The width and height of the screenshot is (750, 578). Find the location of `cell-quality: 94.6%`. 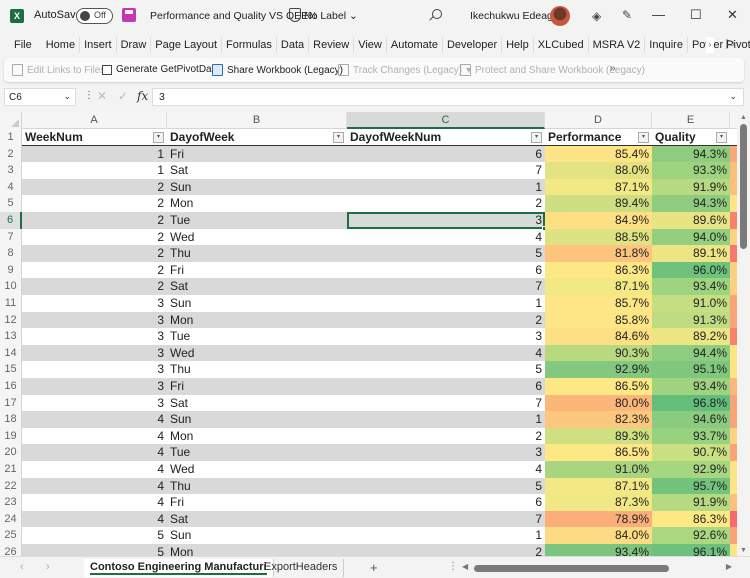

cell-quality: 94.6% is located at coordinates (691, 419).